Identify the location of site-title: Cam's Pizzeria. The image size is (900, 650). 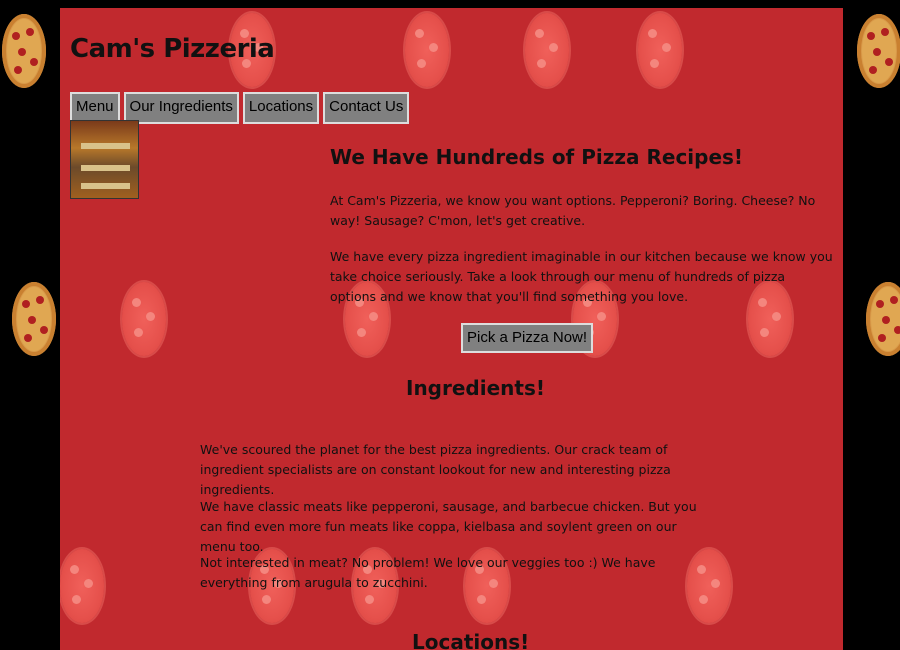
(172, 49).